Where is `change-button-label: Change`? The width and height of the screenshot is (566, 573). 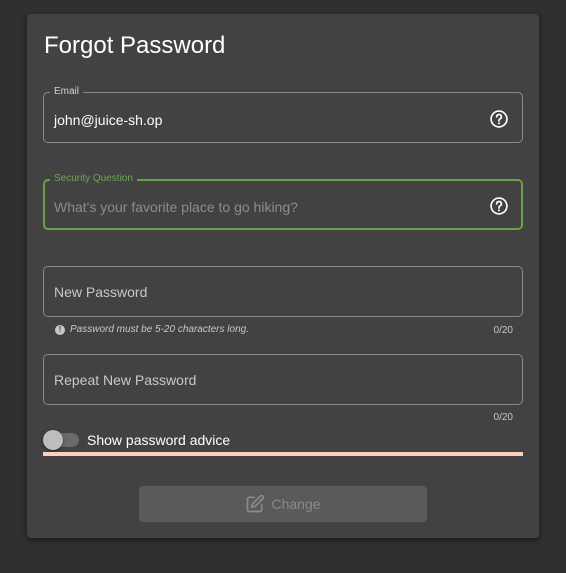 change-button-label: Change is located at coordinates (296, 504).